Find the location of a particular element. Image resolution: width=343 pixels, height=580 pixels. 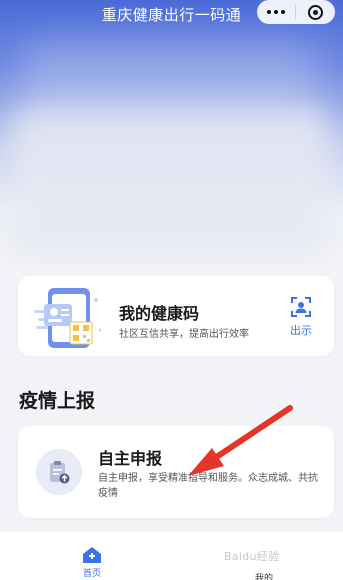

self-report-title: 自主申报 is located at coordinates (130, 458).